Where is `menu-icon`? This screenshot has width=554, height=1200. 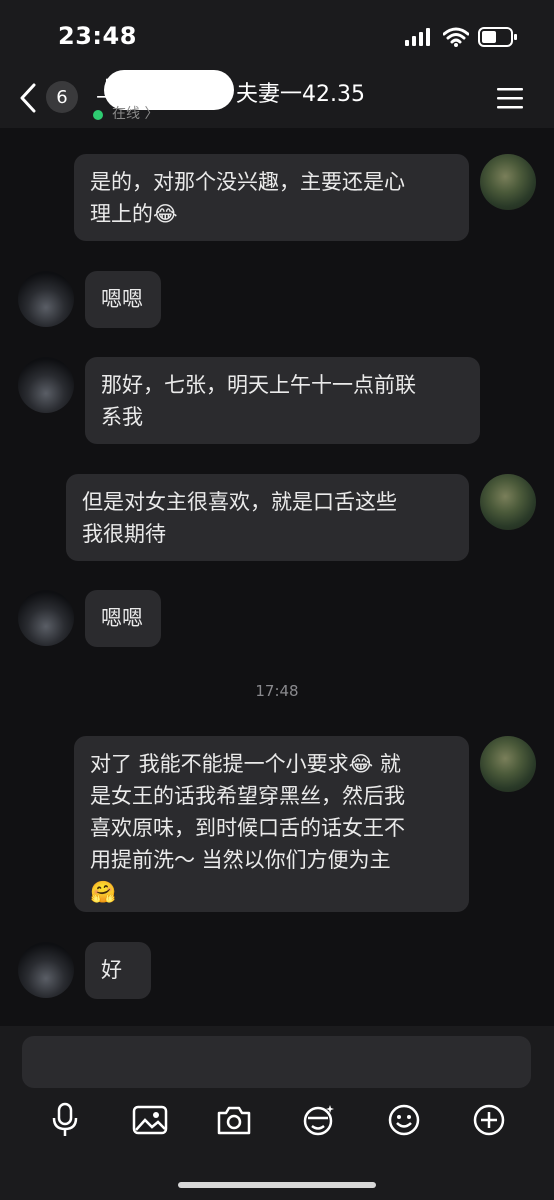
menu-icon is located at coordinates (510, 98).